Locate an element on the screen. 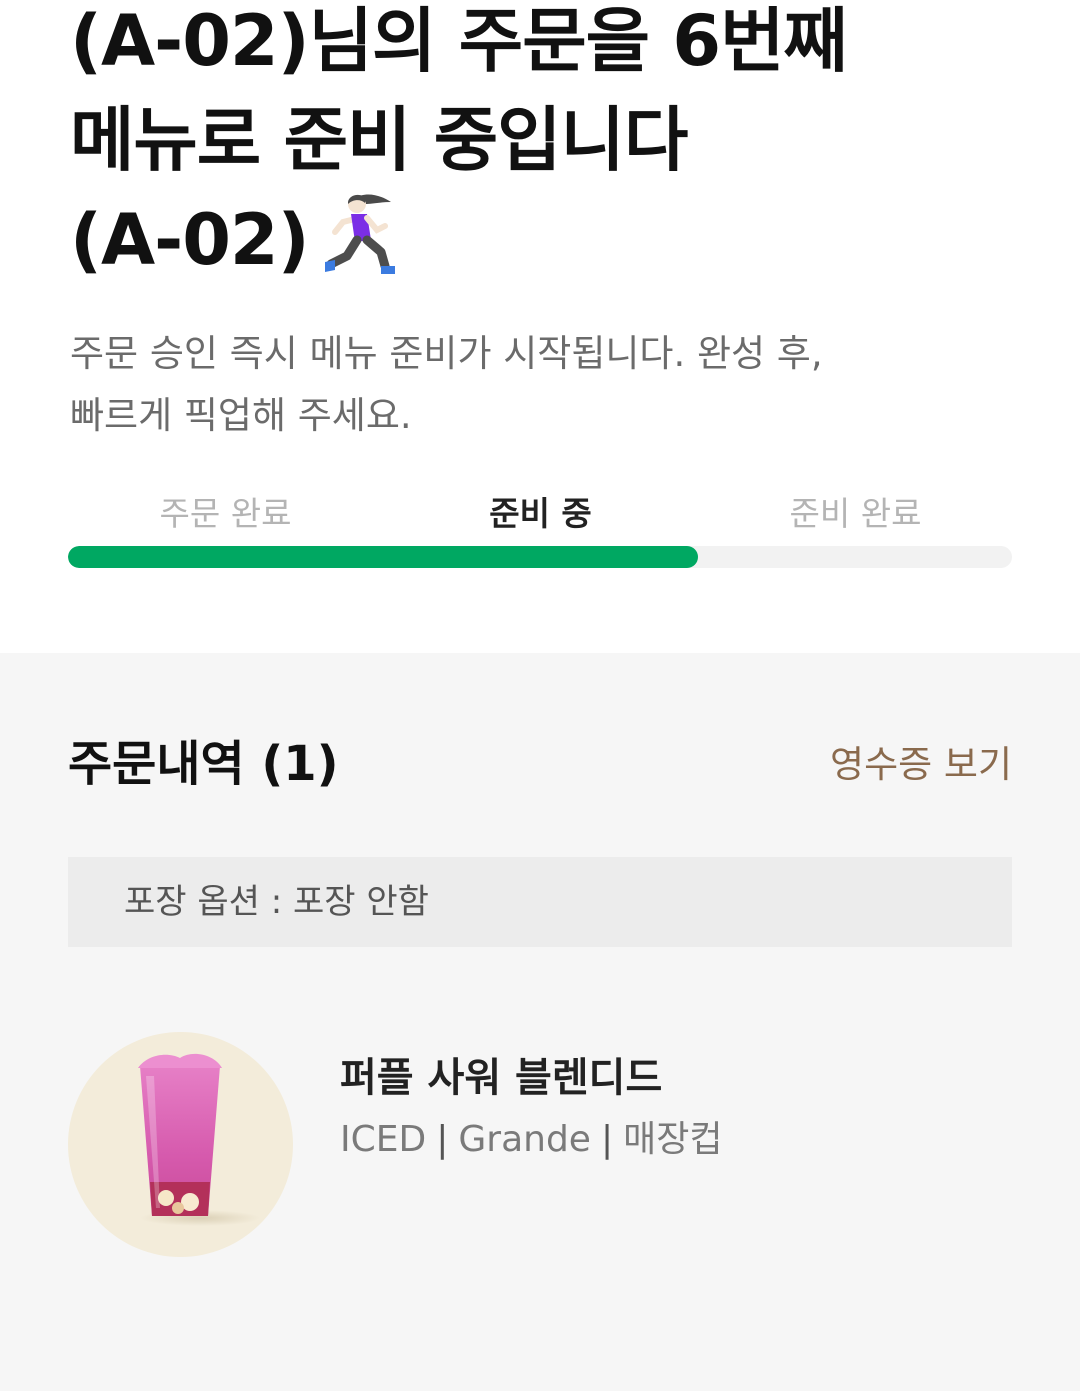 The height and width of the screenshot is (1391, 1080). item-thumbnail is located at coordinates (180, 1144).